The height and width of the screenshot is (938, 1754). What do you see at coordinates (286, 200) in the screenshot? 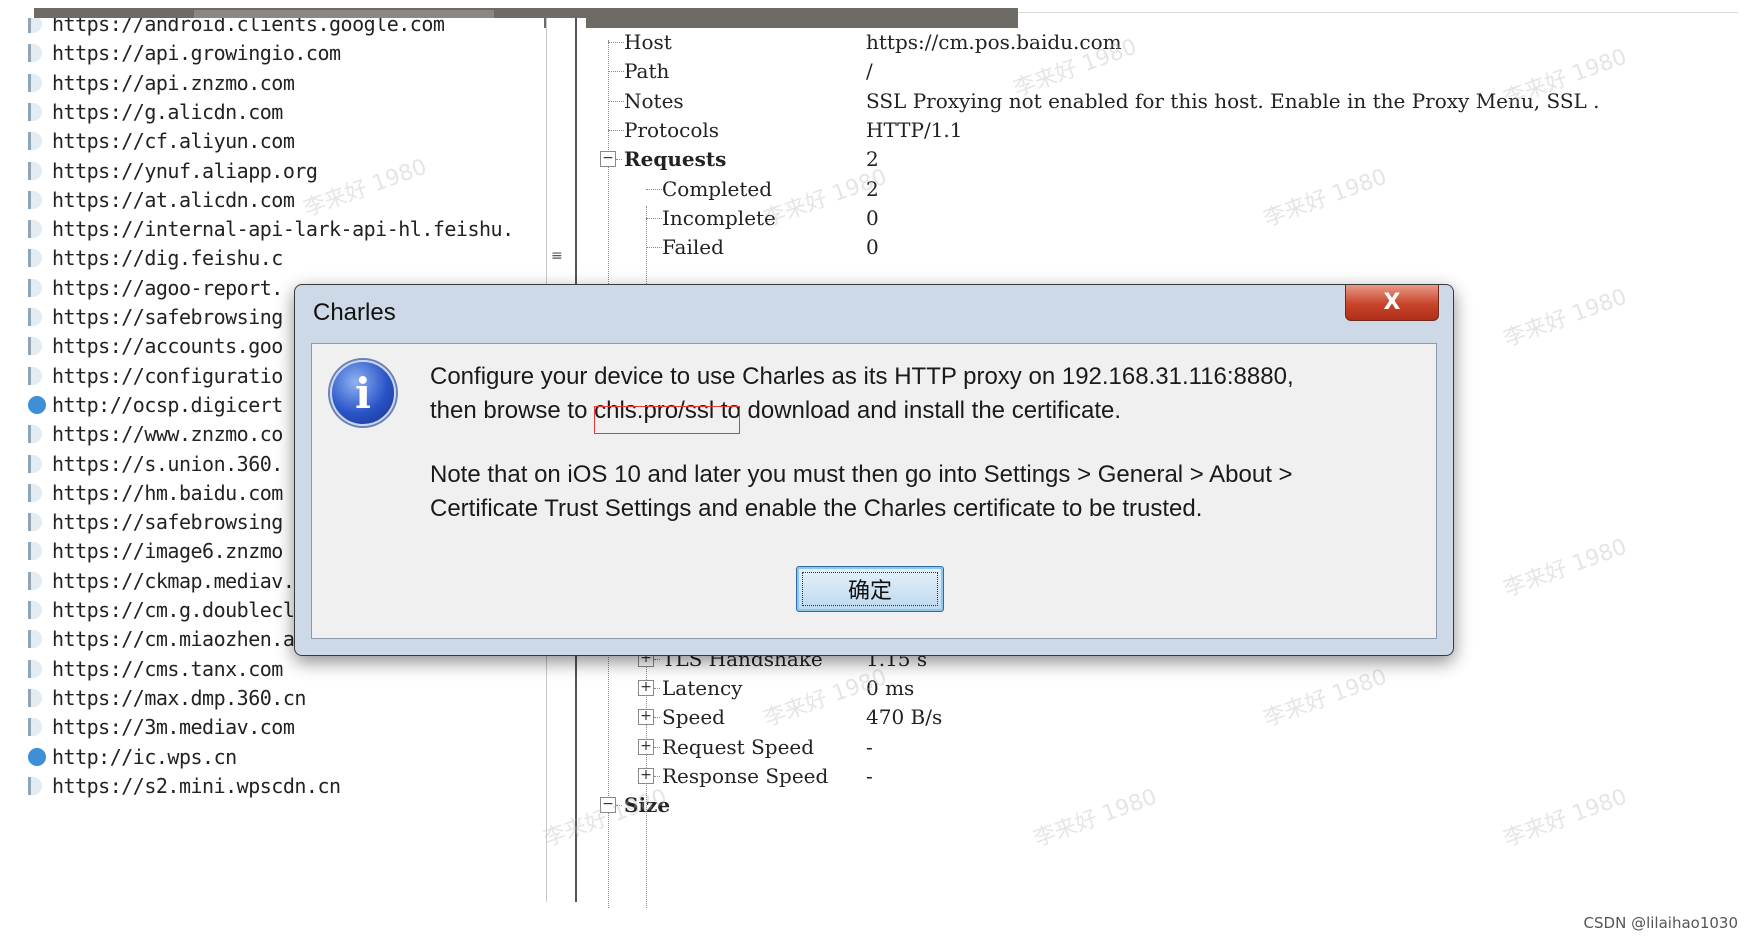
I see `host-list-item: https://at.alicdn.com` at bounding box center [286, 200].